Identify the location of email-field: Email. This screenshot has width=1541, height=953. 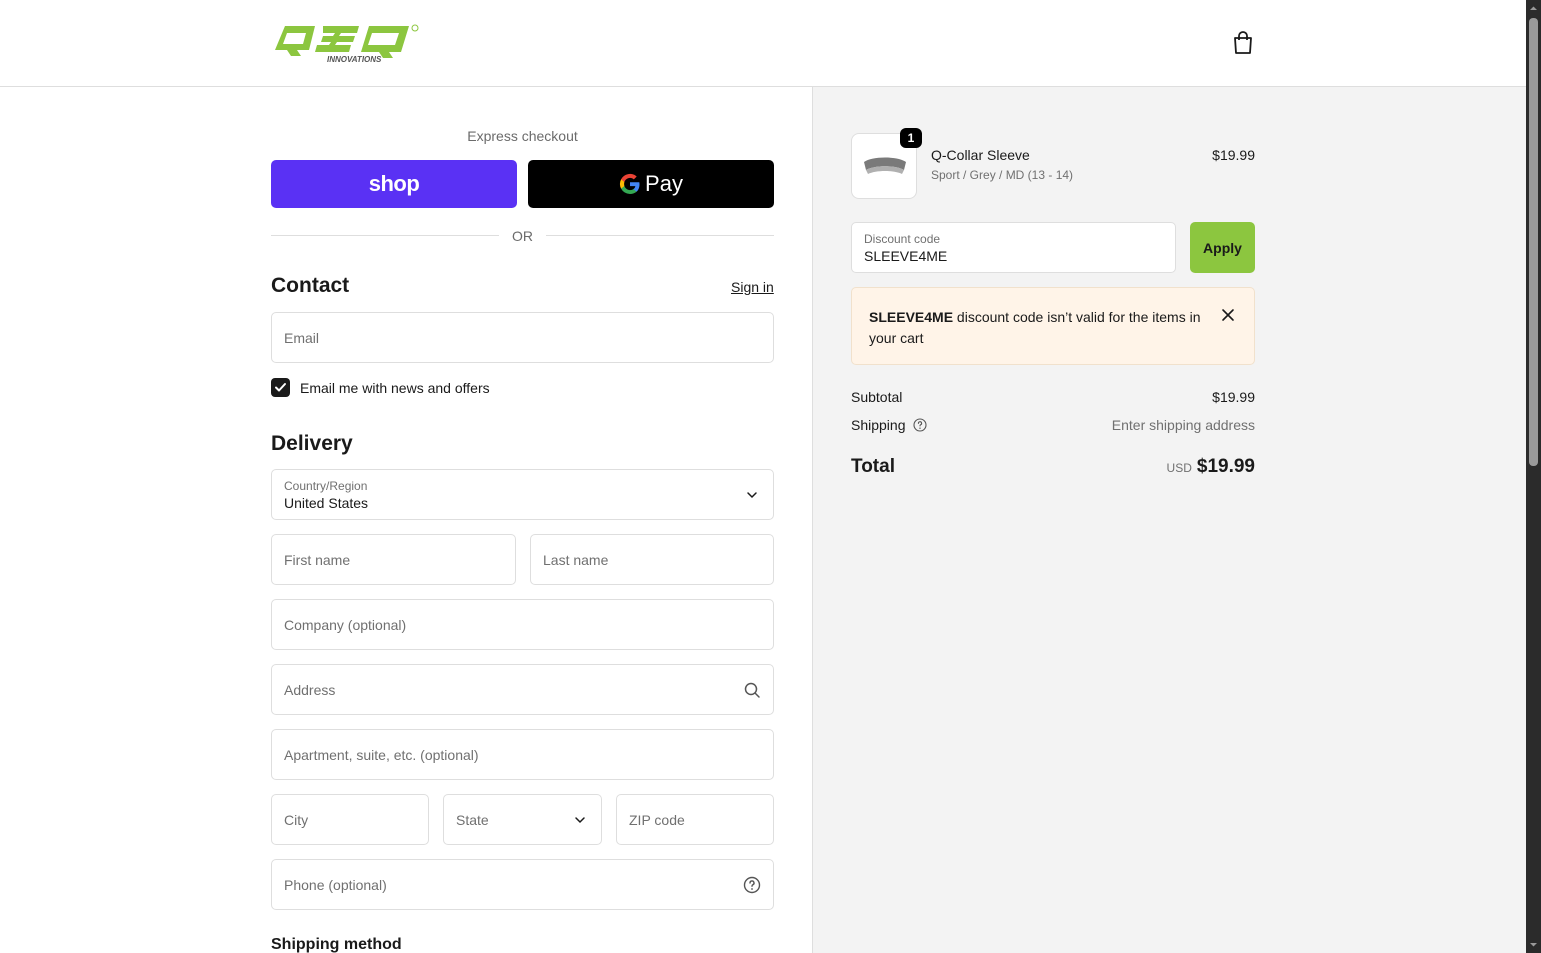
(522, 337).